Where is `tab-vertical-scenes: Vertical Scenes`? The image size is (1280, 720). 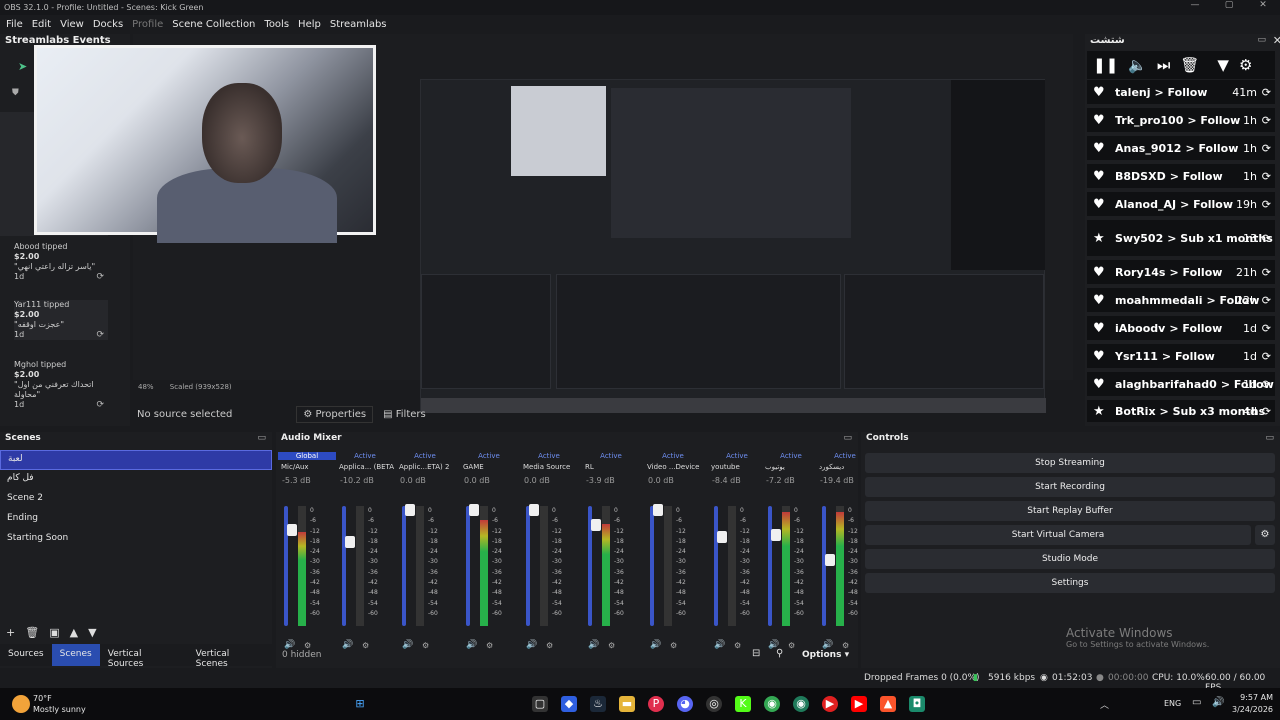 tab-vertical-scenes: Vertical Scenes is located at coordinates (230, 656).